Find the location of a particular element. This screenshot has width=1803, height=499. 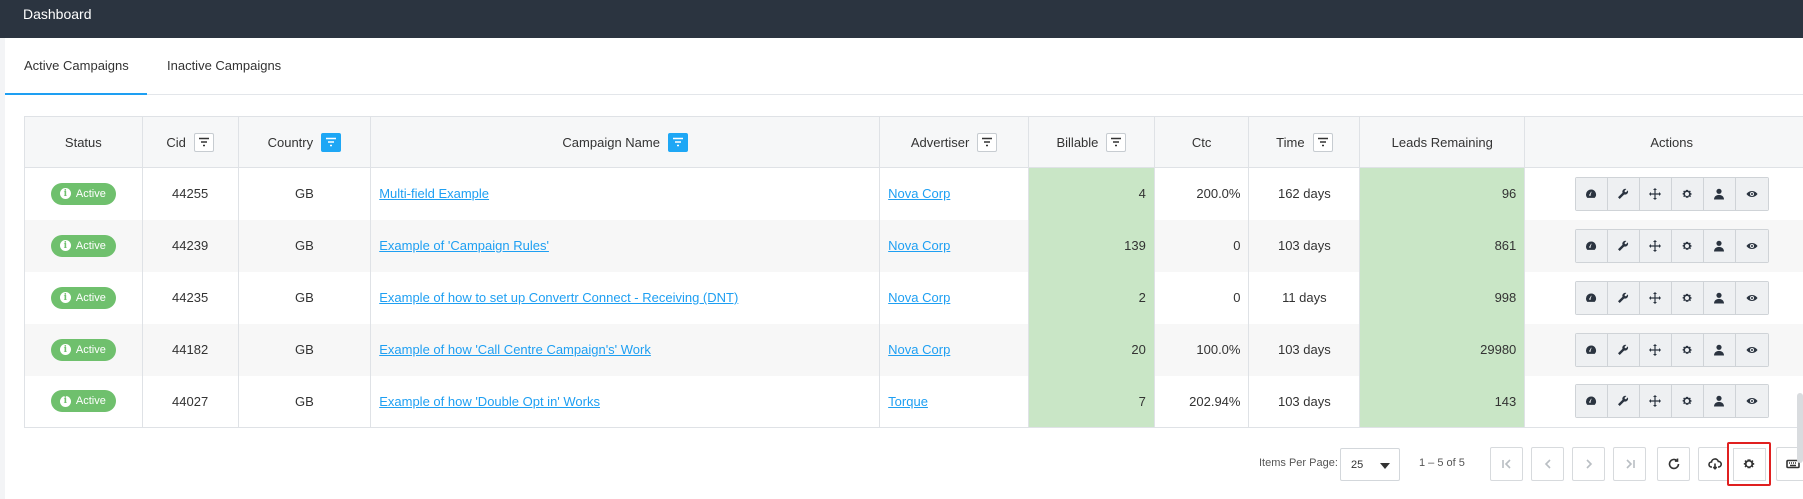

cloud-download-icon is located at coordinates (1714, 464).